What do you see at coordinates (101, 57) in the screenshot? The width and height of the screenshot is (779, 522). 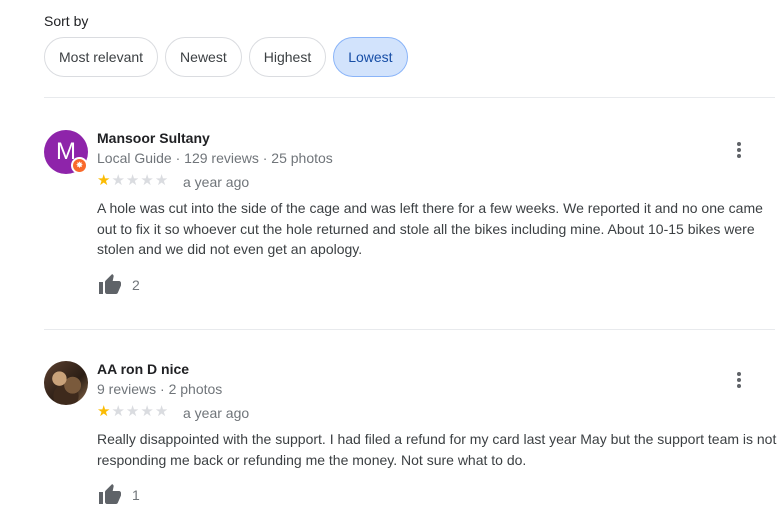 I see `sort-most-relevant-chip: Most relevant` at bounding box center [101, 57].